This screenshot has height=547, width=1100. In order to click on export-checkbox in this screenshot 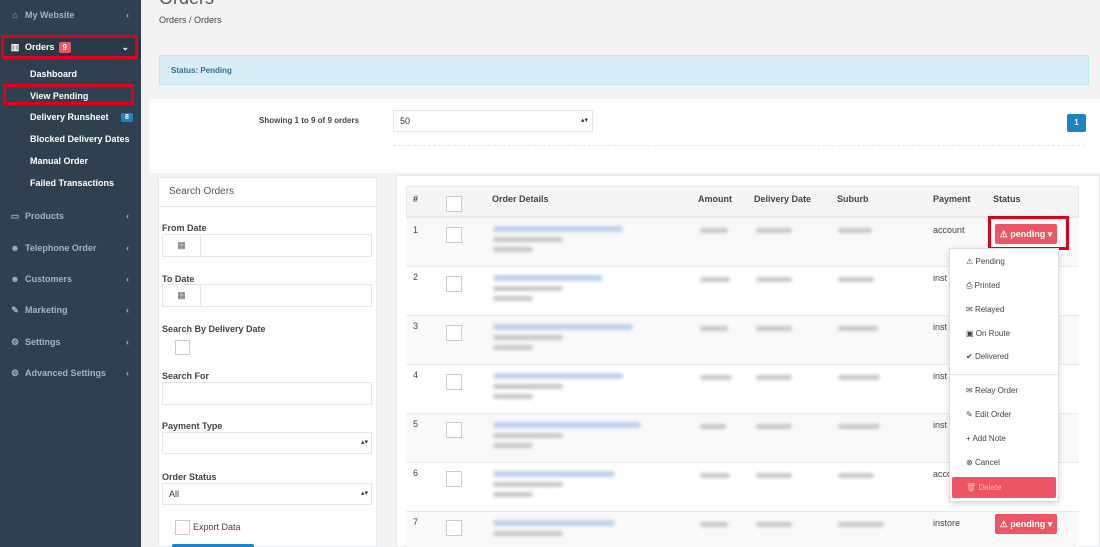, I will do `click(182, 527)`.